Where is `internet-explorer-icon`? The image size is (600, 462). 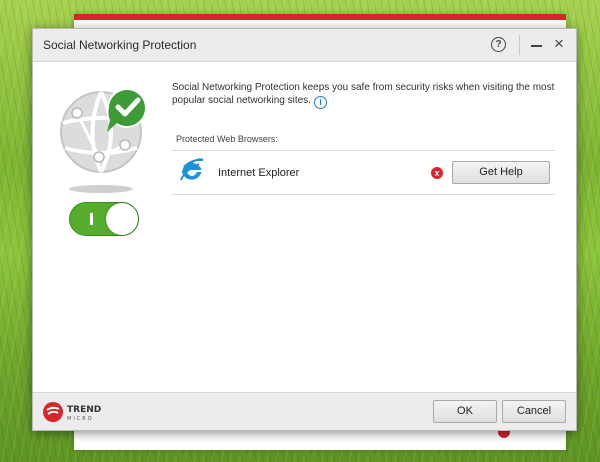 internet-explorer-icon is located at coordinates (192, 169).